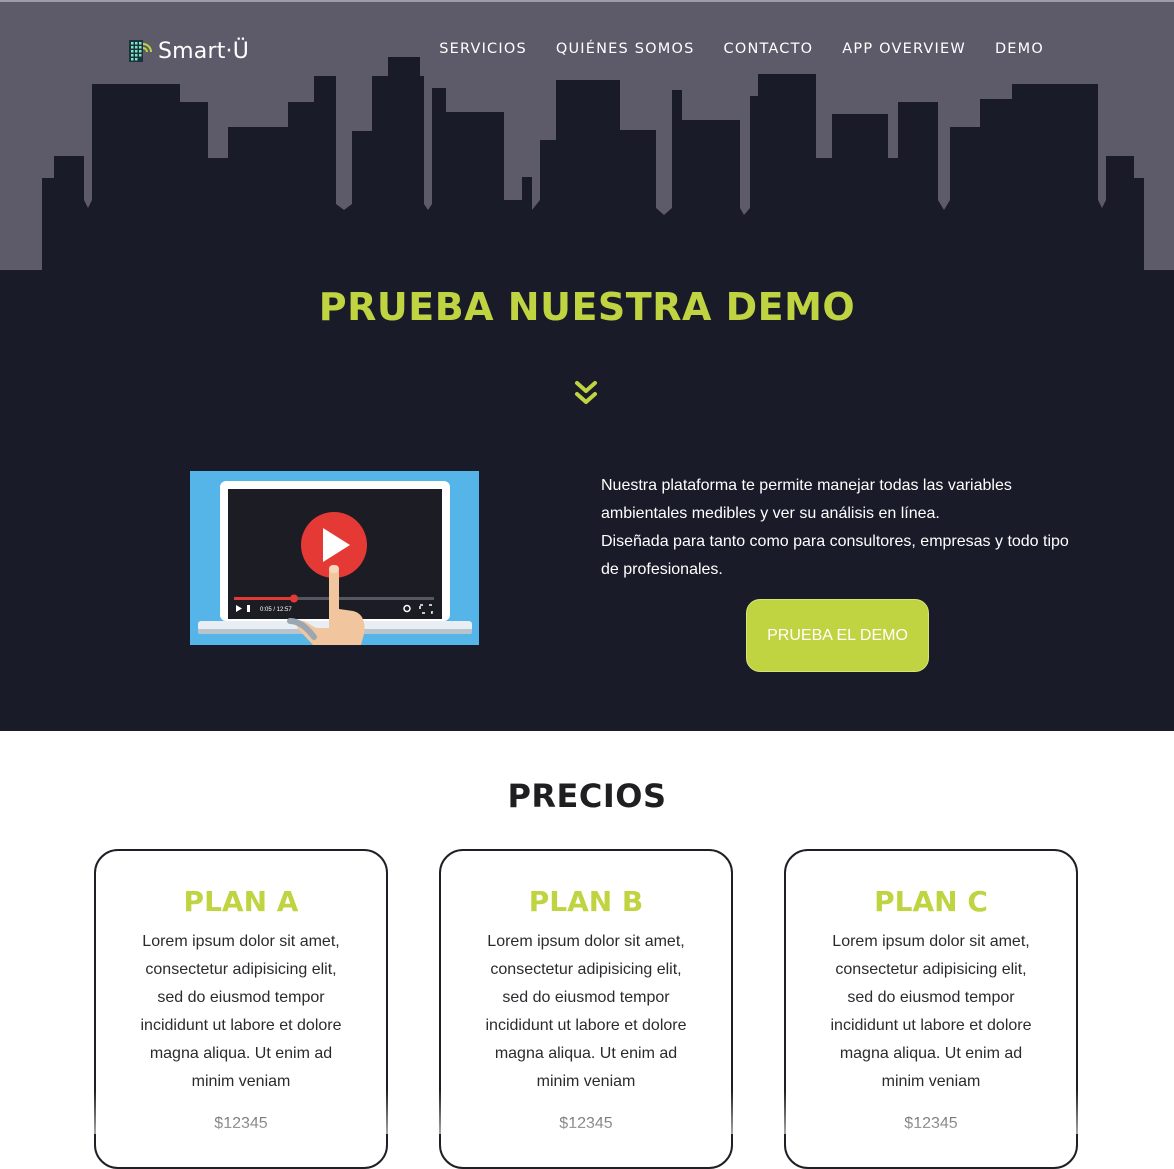 This screenshot has width=1174, height=1169. I want to click on nav-item-app-overview: APP OVERVIEW, so click(904, 49).